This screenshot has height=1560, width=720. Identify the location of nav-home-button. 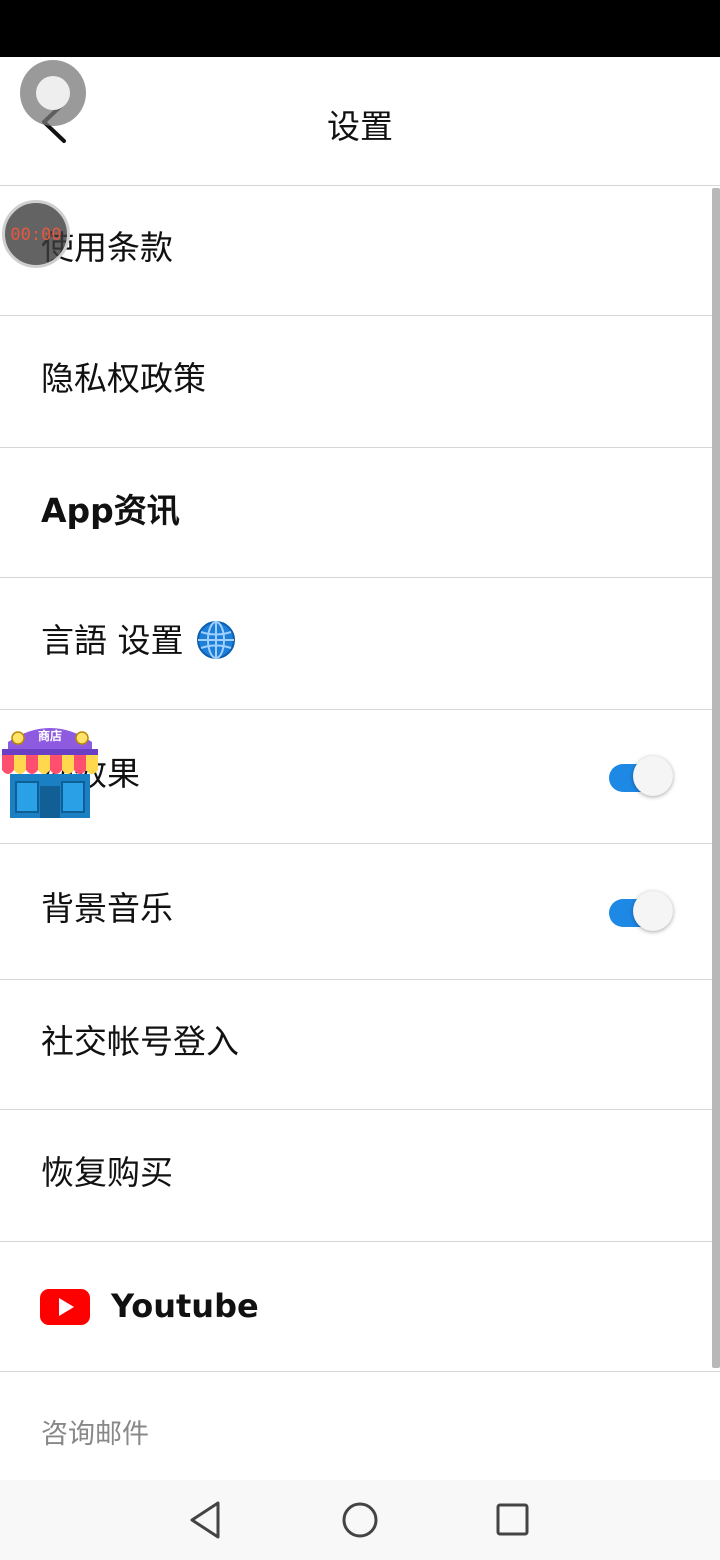
(360, 1520).